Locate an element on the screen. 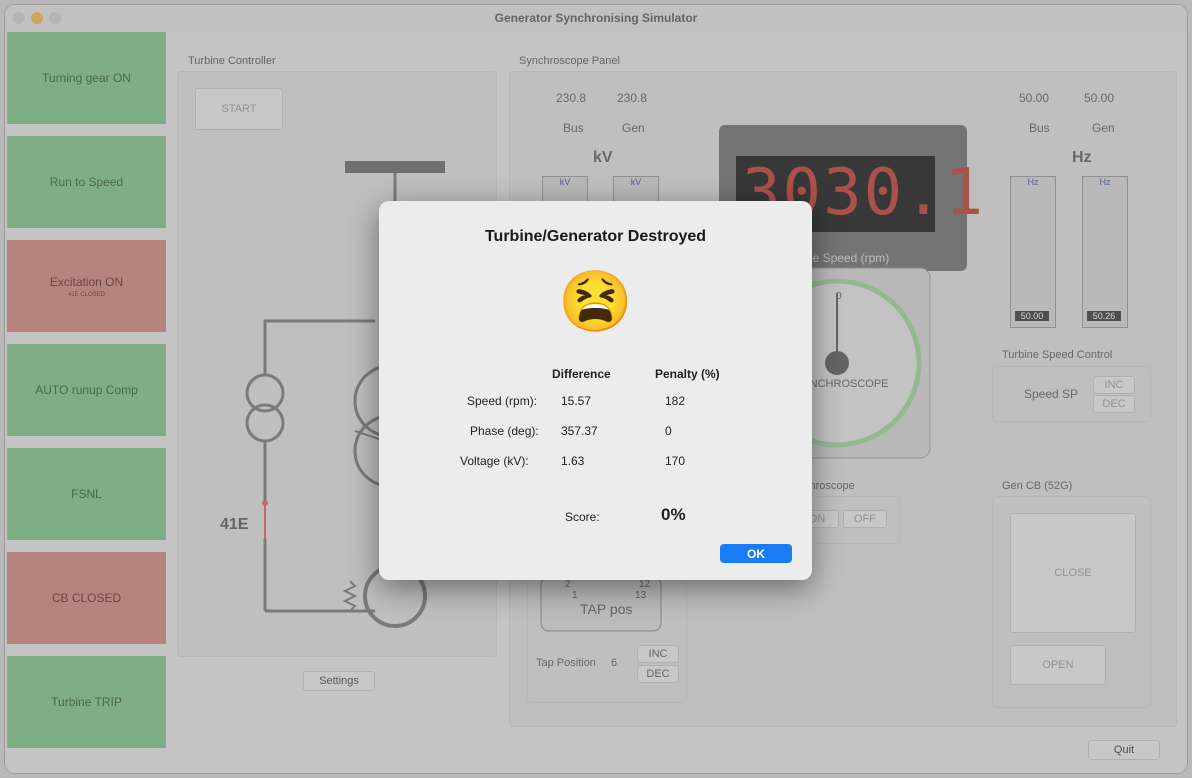 This screenshot has height=778, width=1192. phase-row-penalty: 0 is located at coordinates (668, 431).